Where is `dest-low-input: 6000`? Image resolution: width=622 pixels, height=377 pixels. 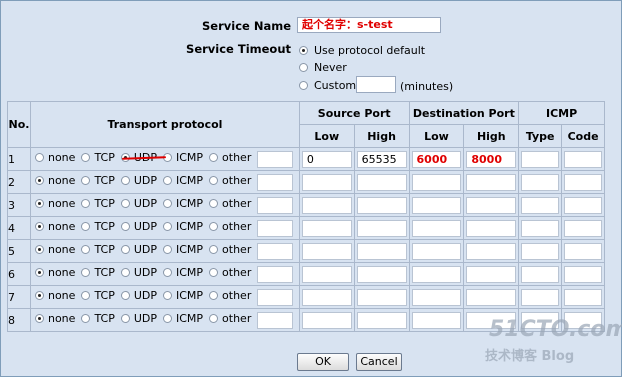 dest-low-input: 6000 is located at coordinates (436, 159).